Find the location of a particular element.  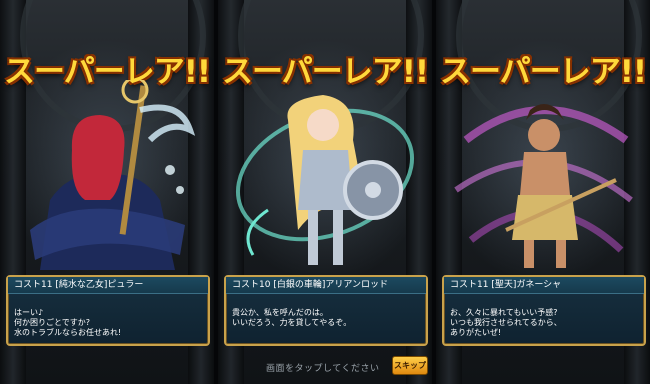

quote-line: ありがたいぜ! is located at coordinates (476, 332).